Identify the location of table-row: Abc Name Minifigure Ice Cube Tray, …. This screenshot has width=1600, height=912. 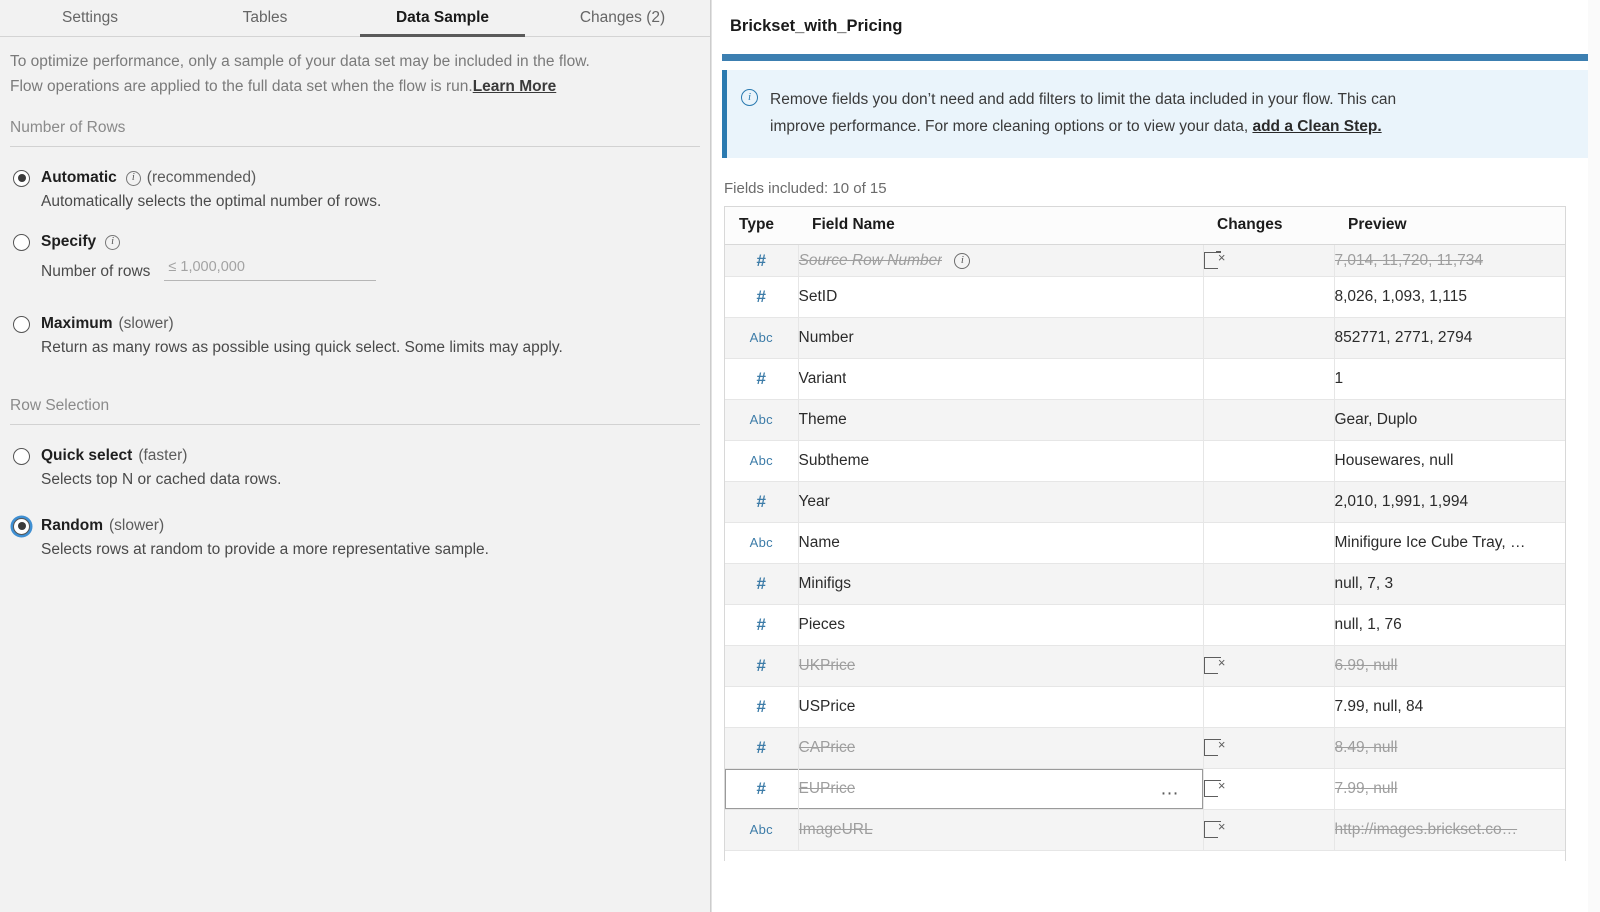
(1145, 543).